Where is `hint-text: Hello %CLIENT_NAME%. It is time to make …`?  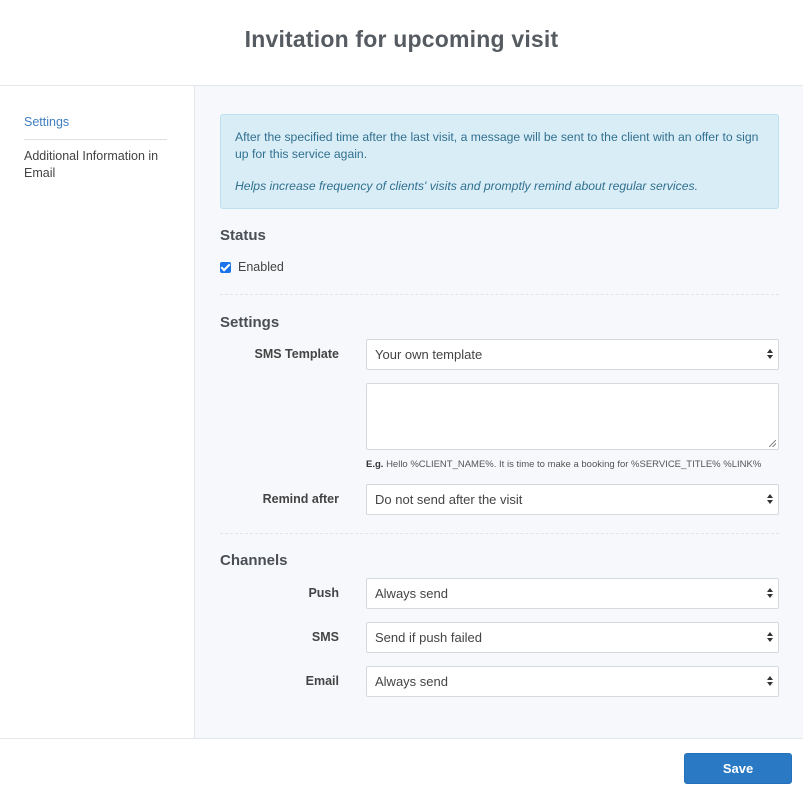 hint-text: Hello %CLIENT_NAME%. It is time to make … is located at coordinates (574, 464).